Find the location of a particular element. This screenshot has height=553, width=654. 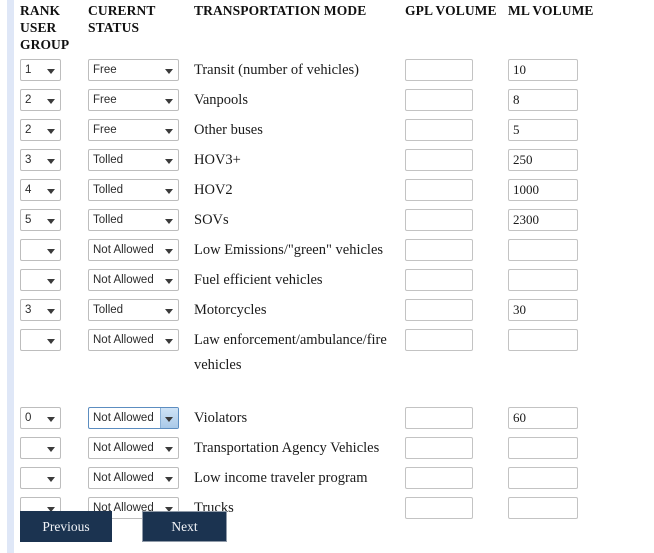

transportation-mode-label: Motorcycles is located at coordinates (230, 310).